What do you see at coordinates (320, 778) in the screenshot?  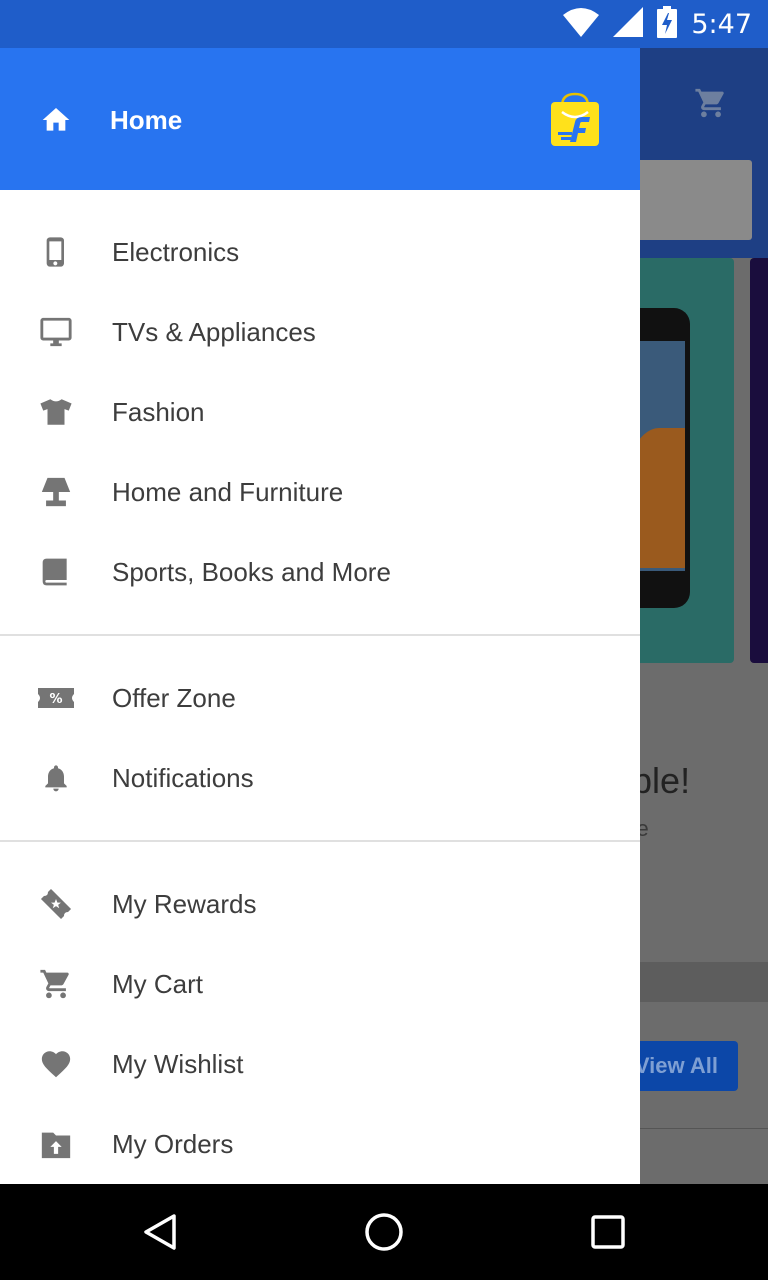 I see `menu-item-notifications: Notifications` at bounding box center [320, 778].